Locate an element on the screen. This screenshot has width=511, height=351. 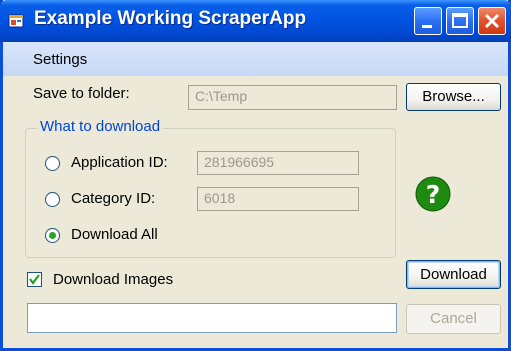
window-title: Example Working ScraperApp is located at coordinates (170, 18).